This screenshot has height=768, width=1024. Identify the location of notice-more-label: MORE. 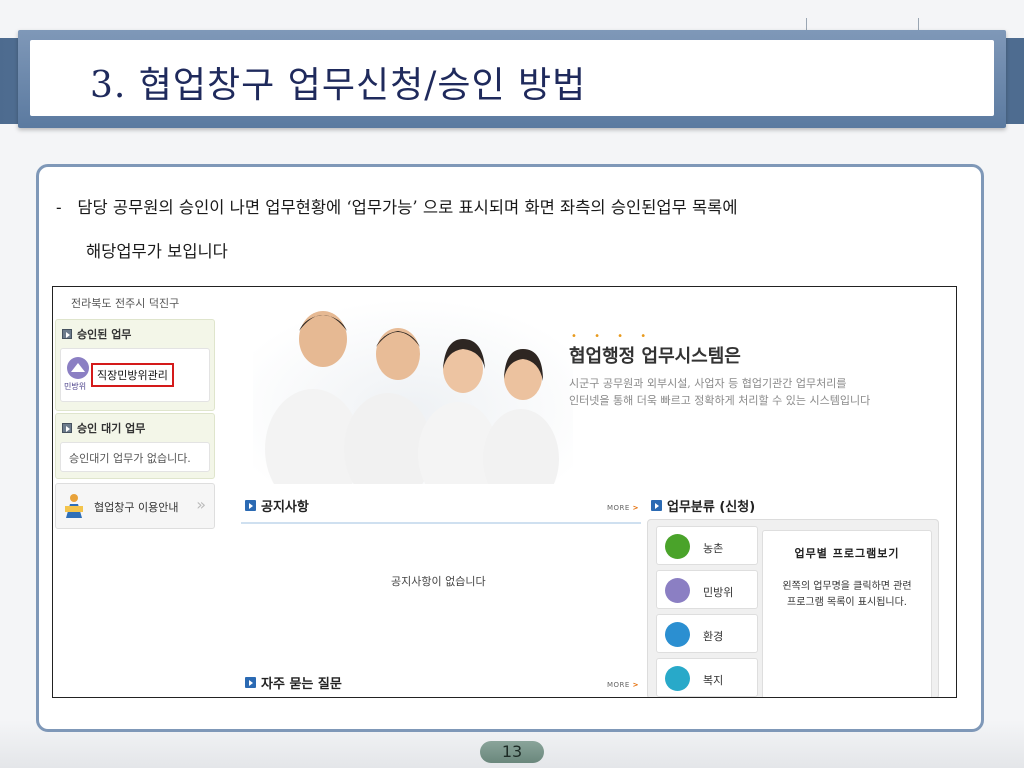
(618, 508).